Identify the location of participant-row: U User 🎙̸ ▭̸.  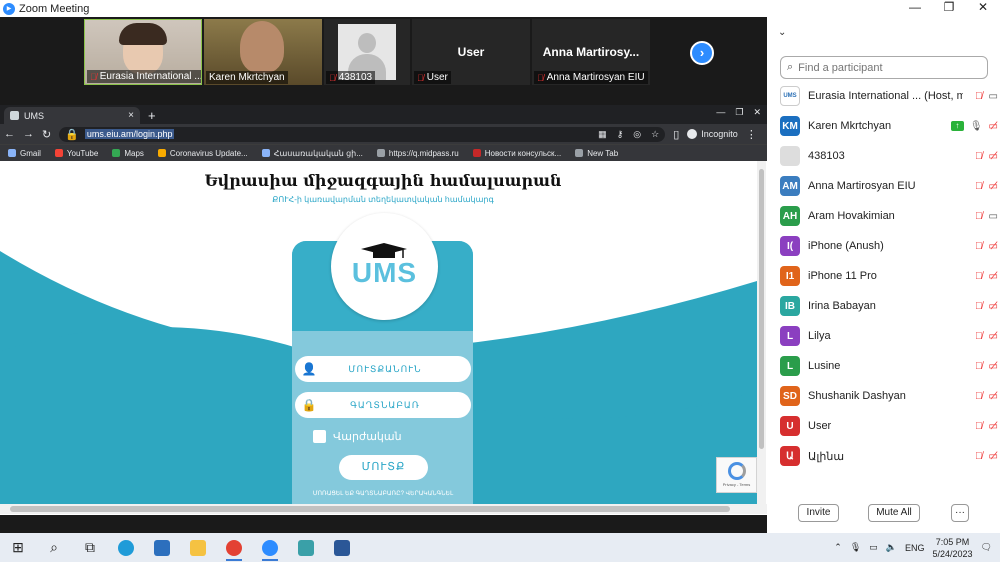
(889, 426).